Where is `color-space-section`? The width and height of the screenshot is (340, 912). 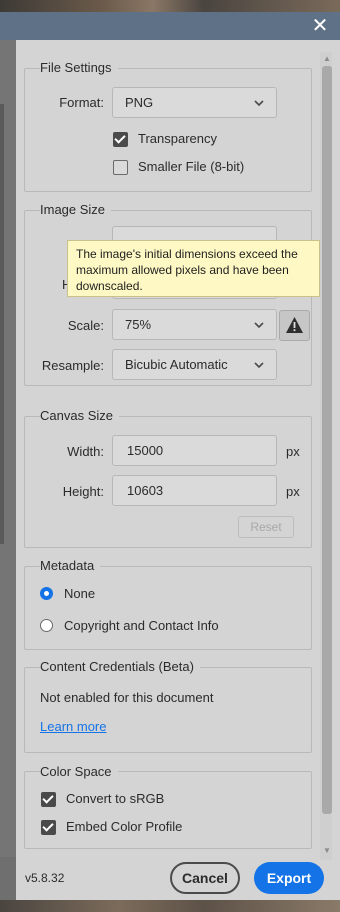
color-space-section is located at coordinates (168, 810).